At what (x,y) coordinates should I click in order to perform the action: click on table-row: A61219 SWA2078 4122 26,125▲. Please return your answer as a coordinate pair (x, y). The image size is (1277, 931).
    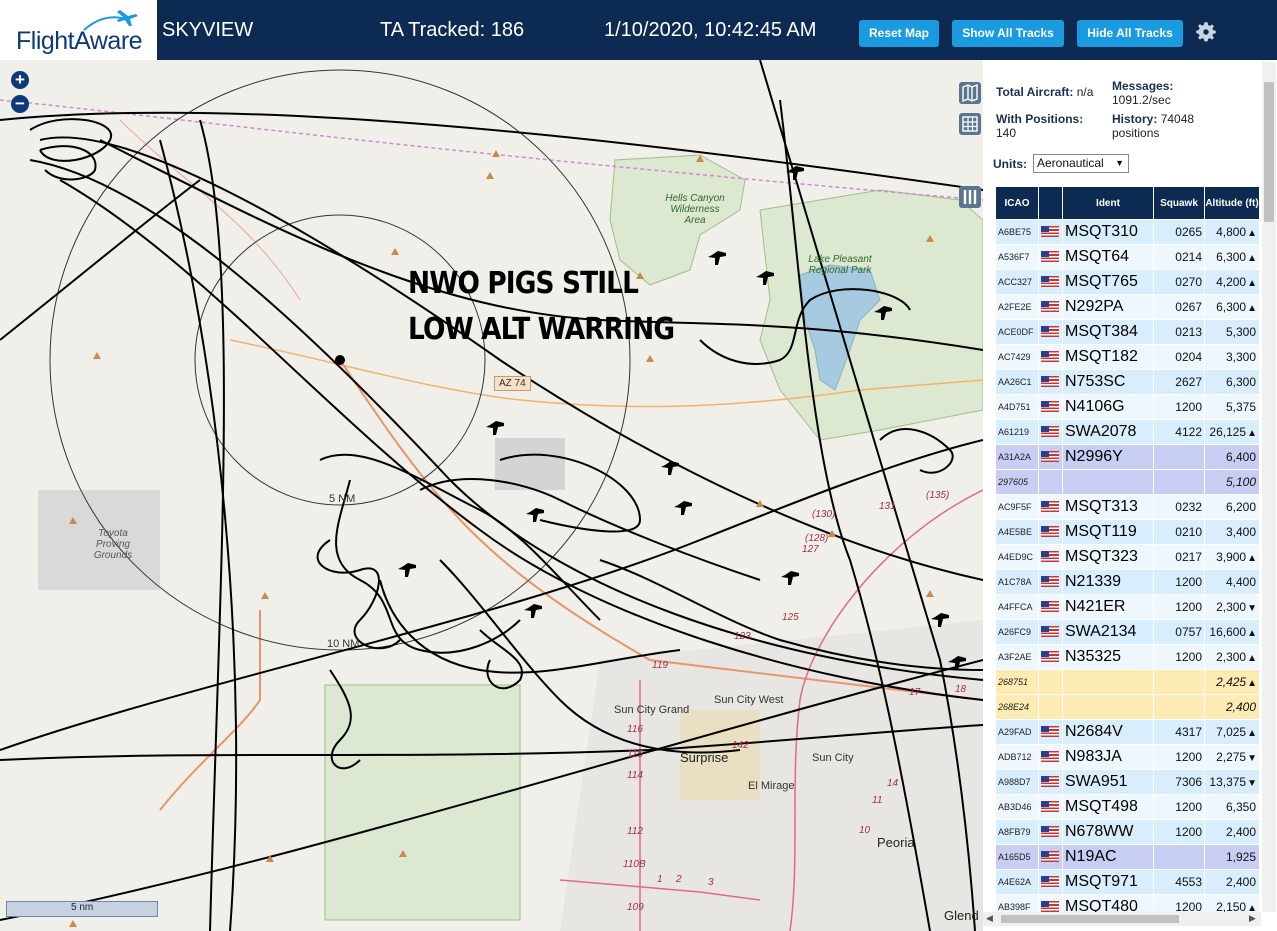
    Looking at the image, I should click on (1127, 432).